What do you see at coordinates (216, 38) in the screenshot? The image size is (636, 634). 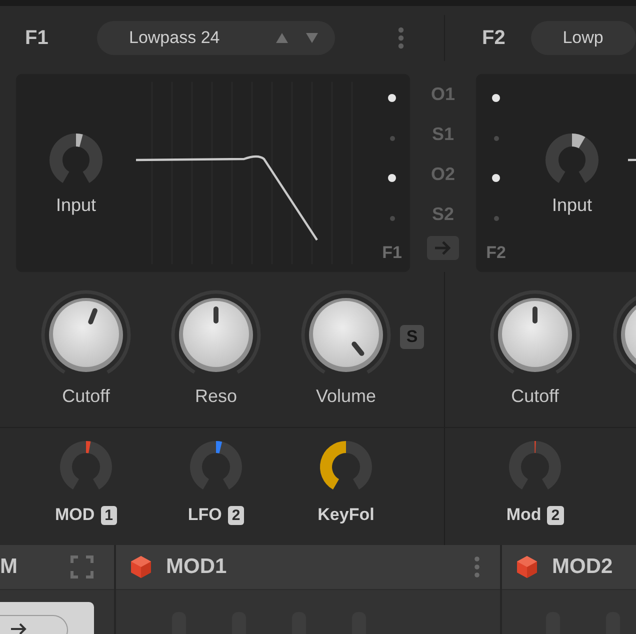 I see `preset-selector: Lowpass 24` at bounding box center [216, 38].